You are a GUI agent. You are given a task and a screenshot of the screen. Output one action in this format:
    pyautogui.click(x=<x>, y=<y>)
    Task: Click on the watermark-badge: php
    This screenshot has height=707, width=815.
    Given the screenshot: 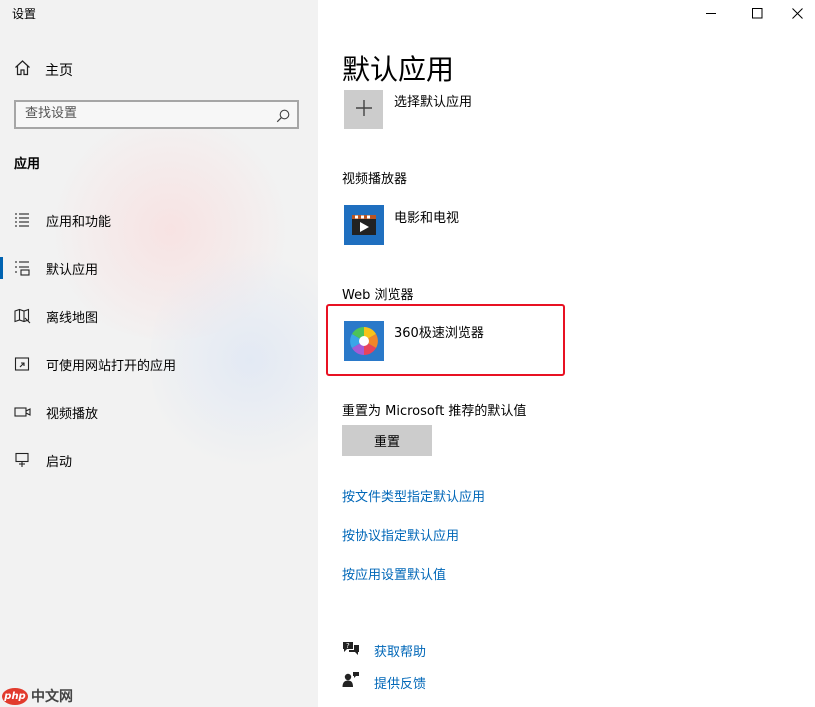 What is the action you would take?
    pyautogui.click(x=15, y=696)
    